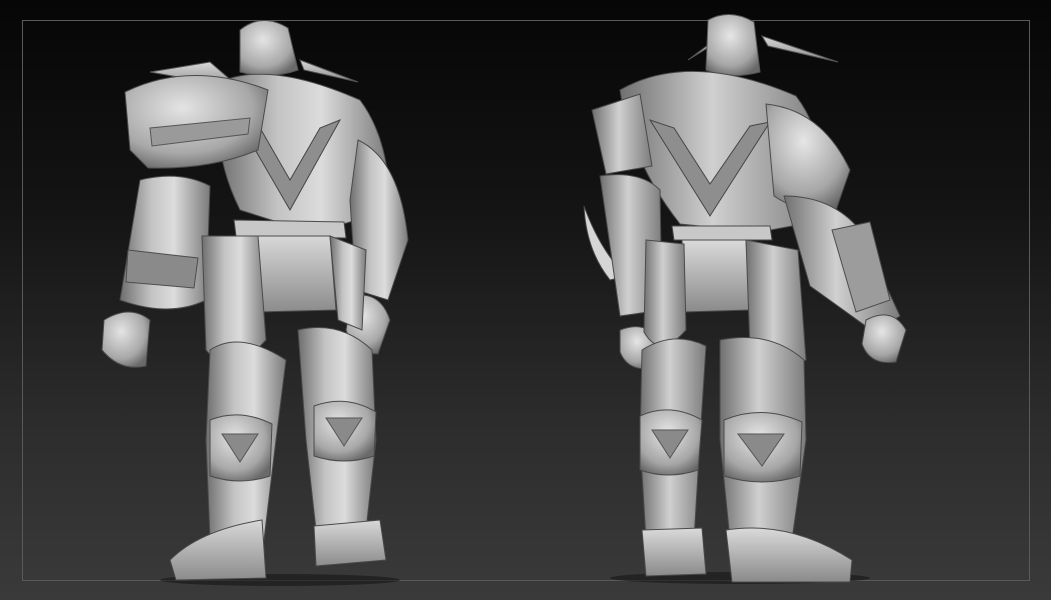 The width and height of the screenshot is (1051, 600). Describe the element at coordinates (665, 292) in the screenshot. I see `far-hip-armor` at that location.